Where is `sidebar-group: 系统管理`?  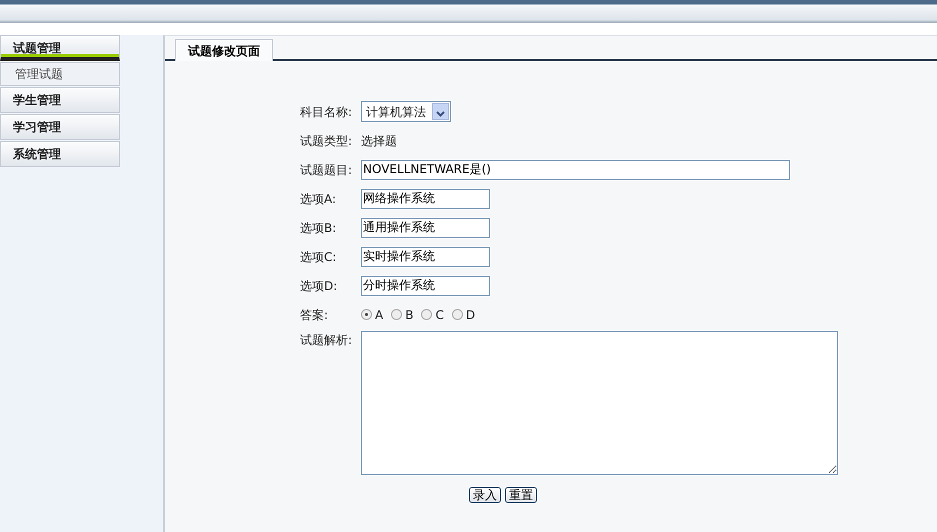
sidebar-group: 系统管理 is located at coordinates (60, 154).